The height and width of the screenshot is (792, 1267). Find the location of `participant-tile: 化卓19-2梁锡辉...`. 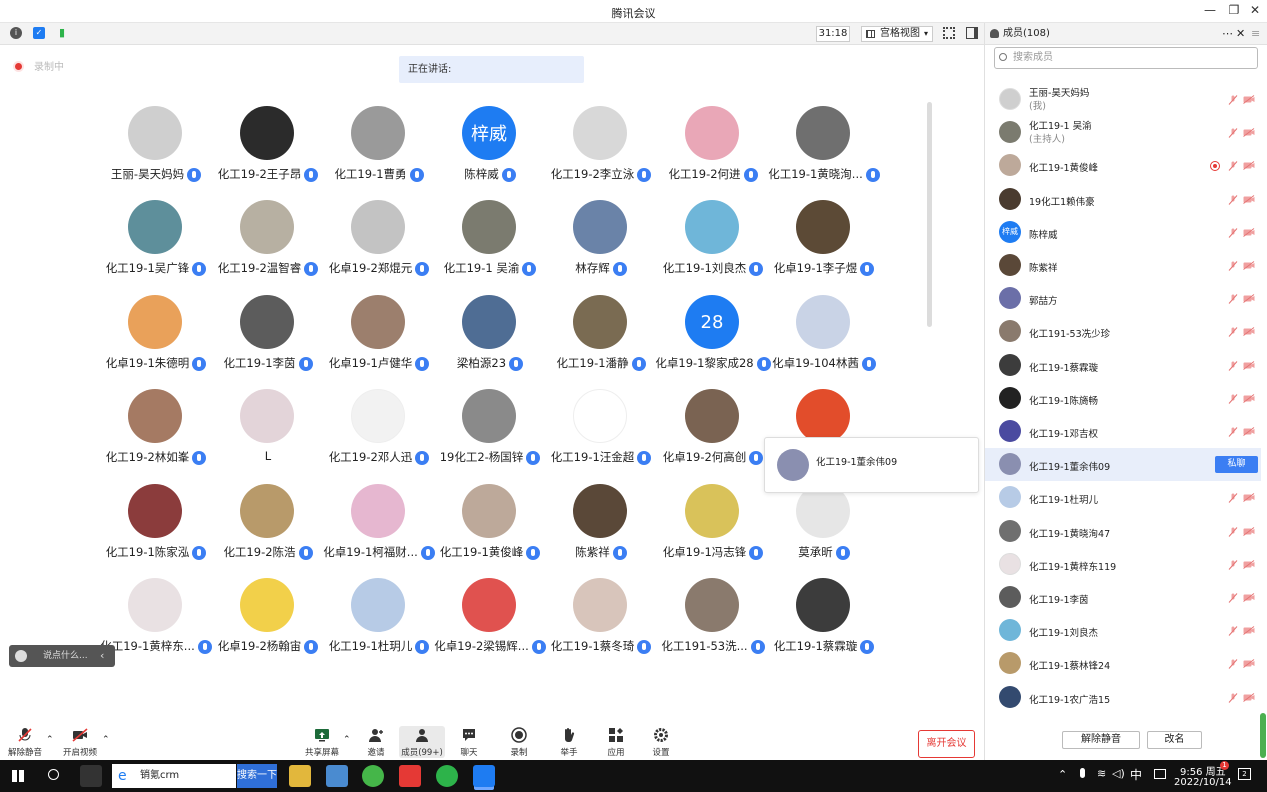

participant-tile: 化卓19-2梁锡辉... is located at coordinates (490, 625).